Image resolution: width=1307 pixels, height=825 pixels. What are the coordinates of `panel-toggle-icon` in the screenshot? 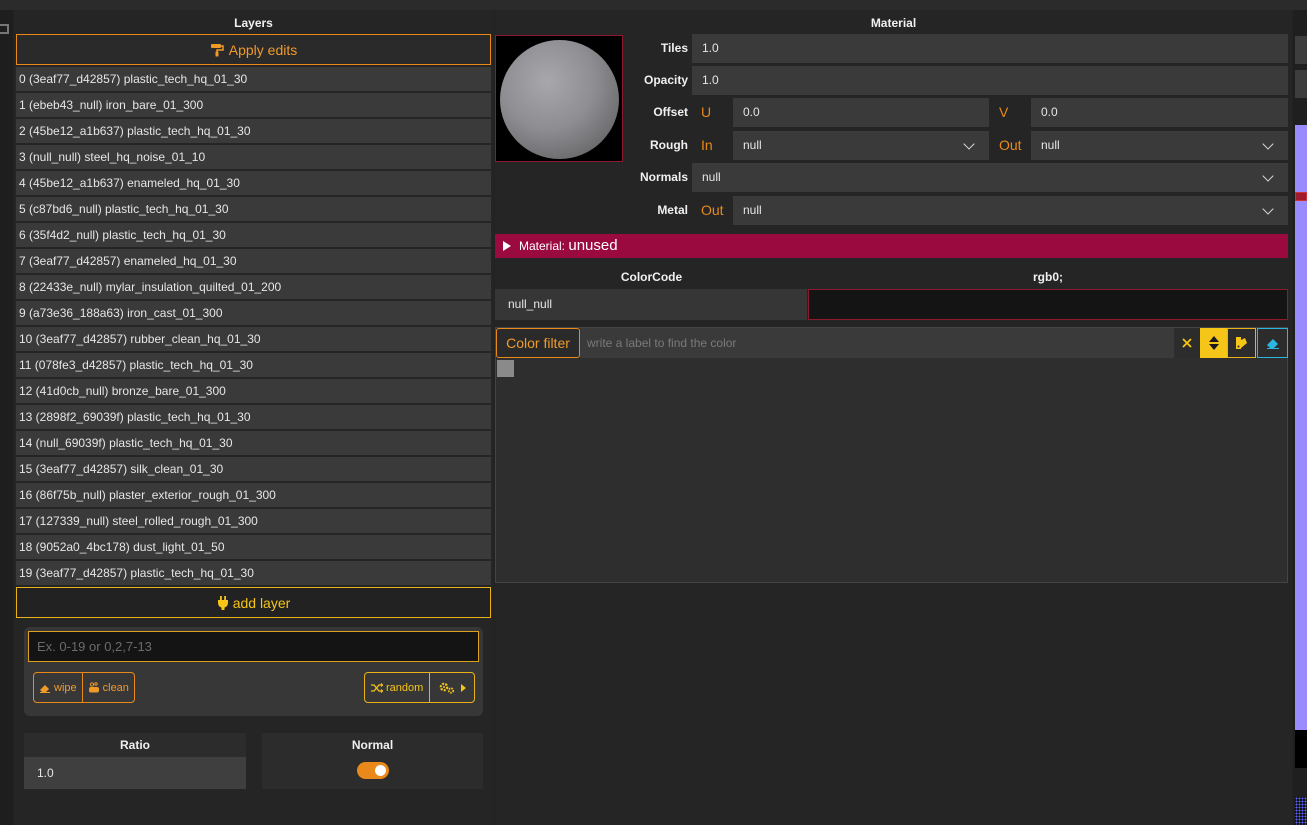 It's located at (4, 29).